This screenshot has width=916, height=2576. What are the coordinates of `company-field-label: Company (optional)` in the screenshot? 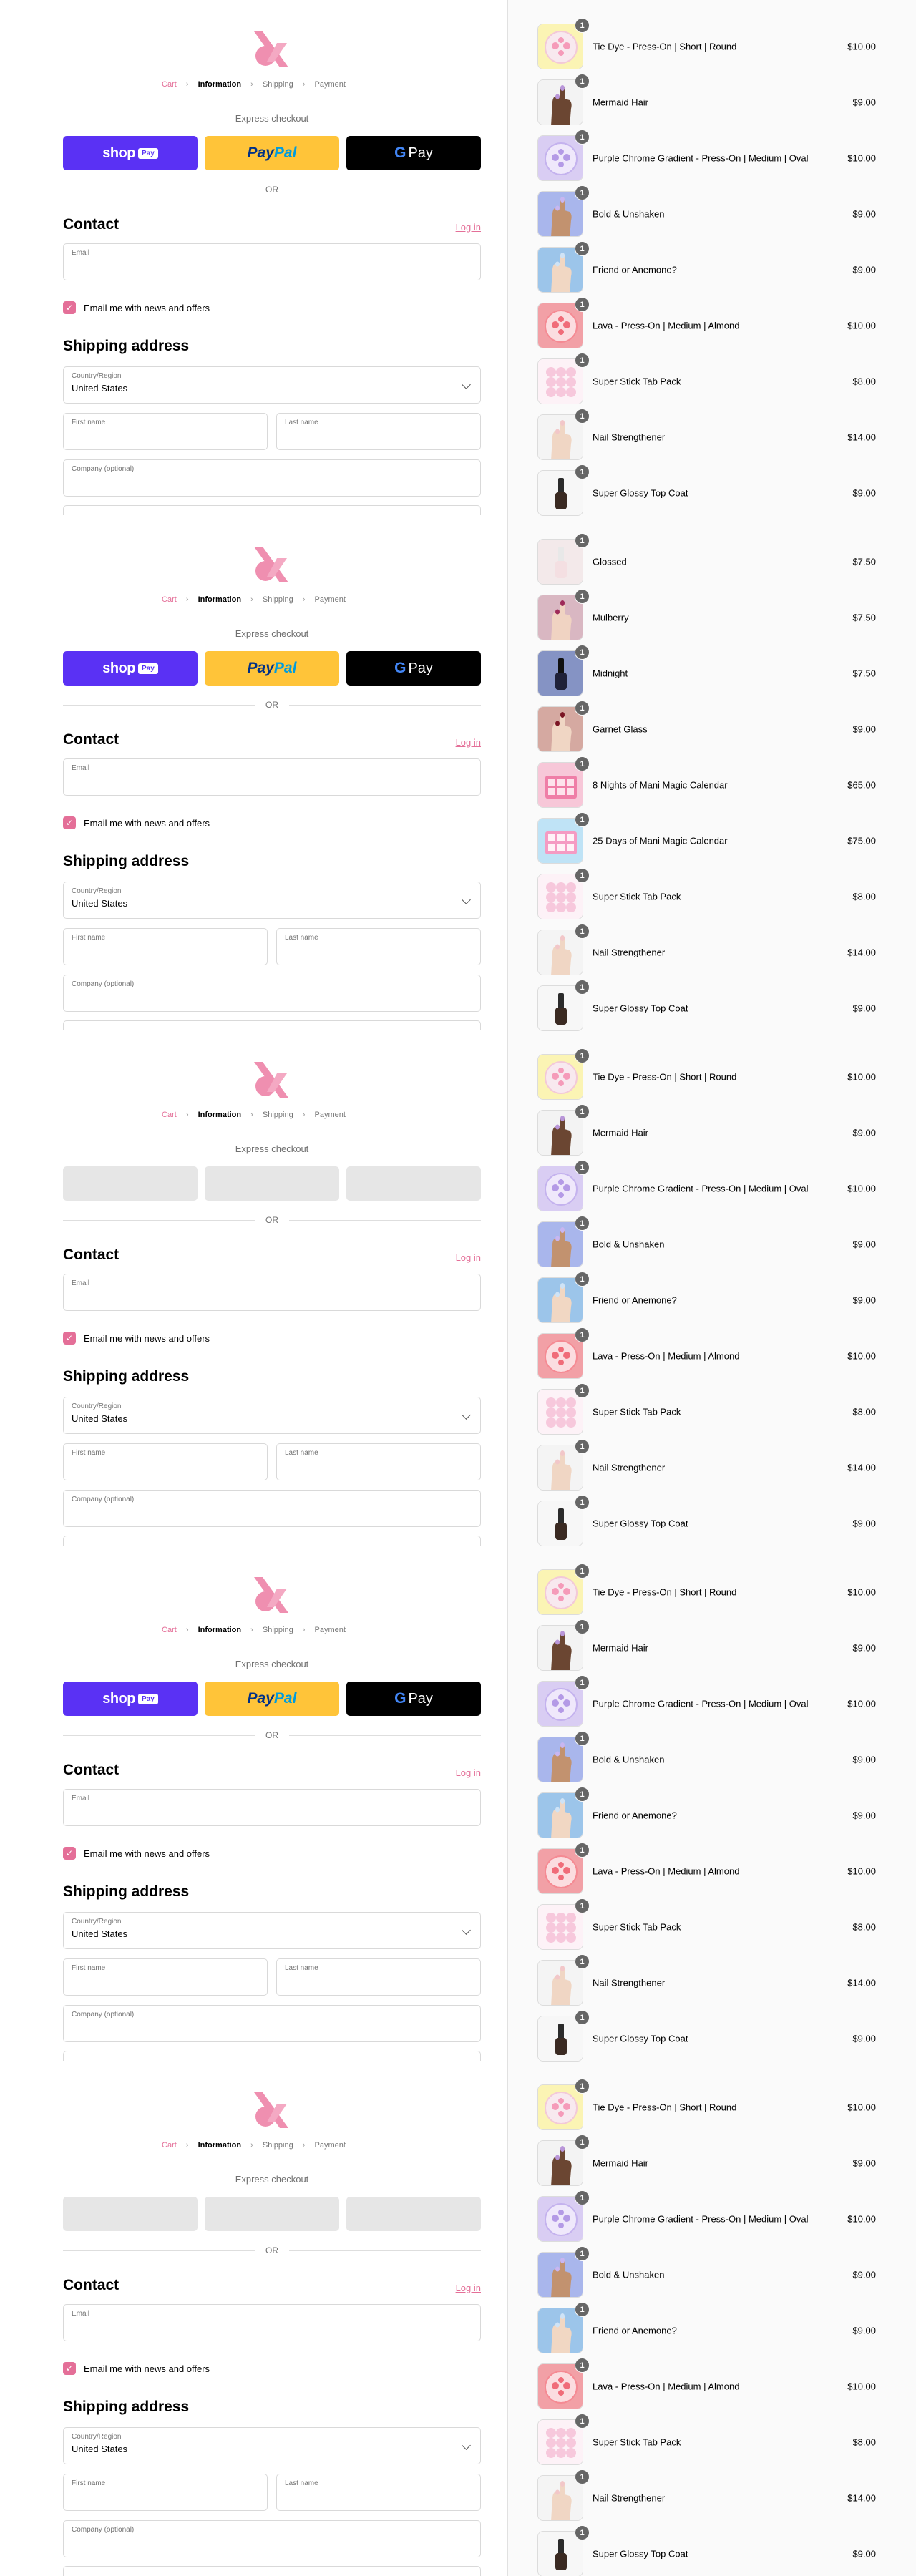 It's located at (103, 2530).